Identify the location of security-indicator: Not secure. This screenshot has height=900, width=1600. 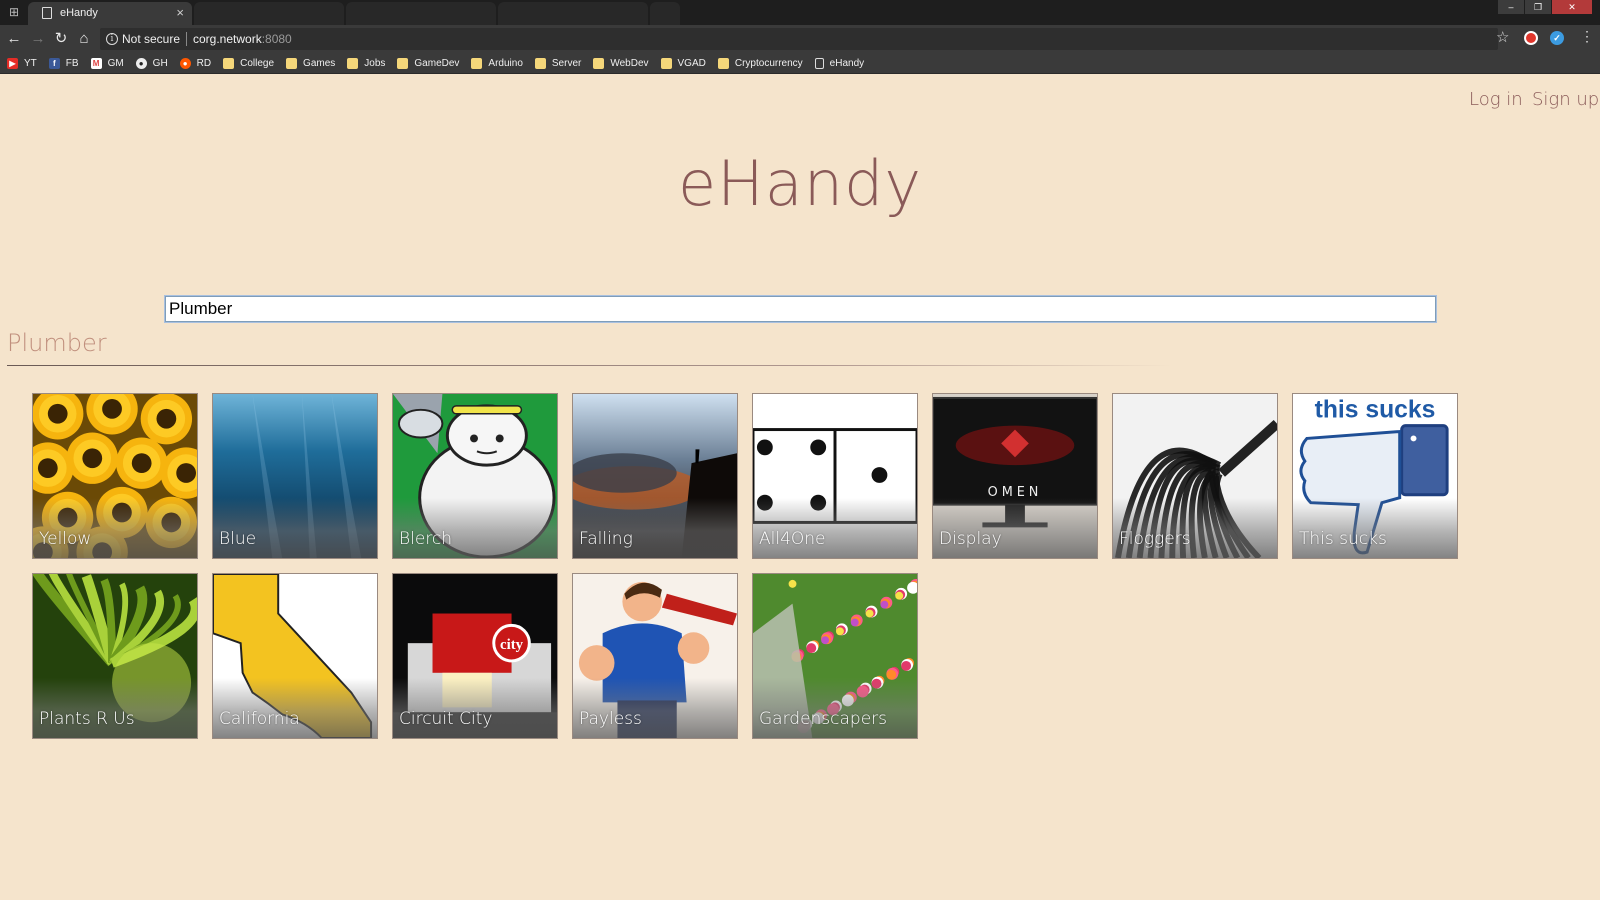
(151, 39).